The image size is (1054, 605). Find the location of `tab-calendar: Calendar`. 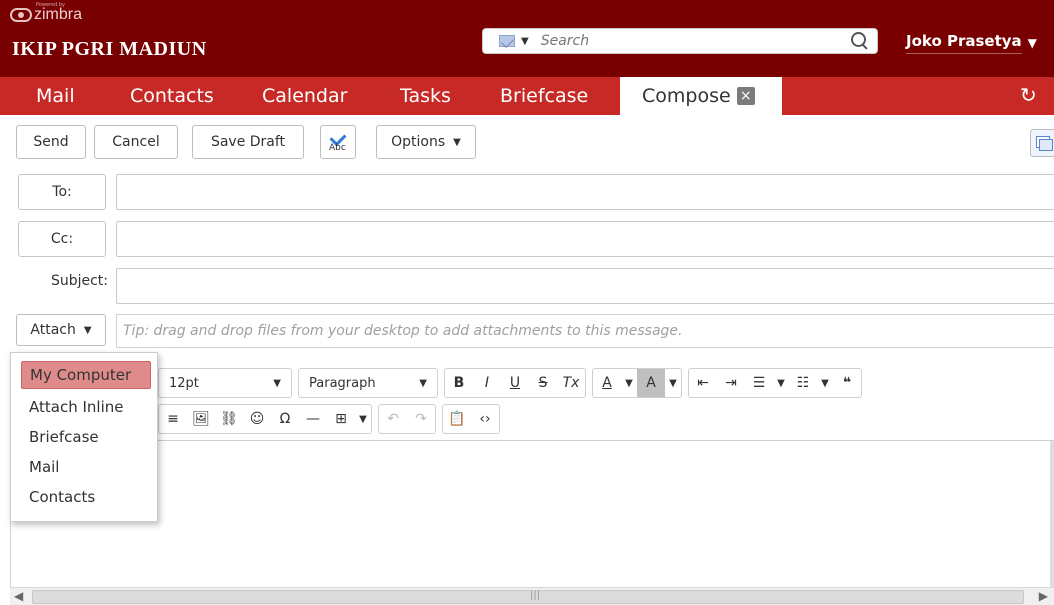

tab-calendar: Calendar is located at coordinates (304, 96).